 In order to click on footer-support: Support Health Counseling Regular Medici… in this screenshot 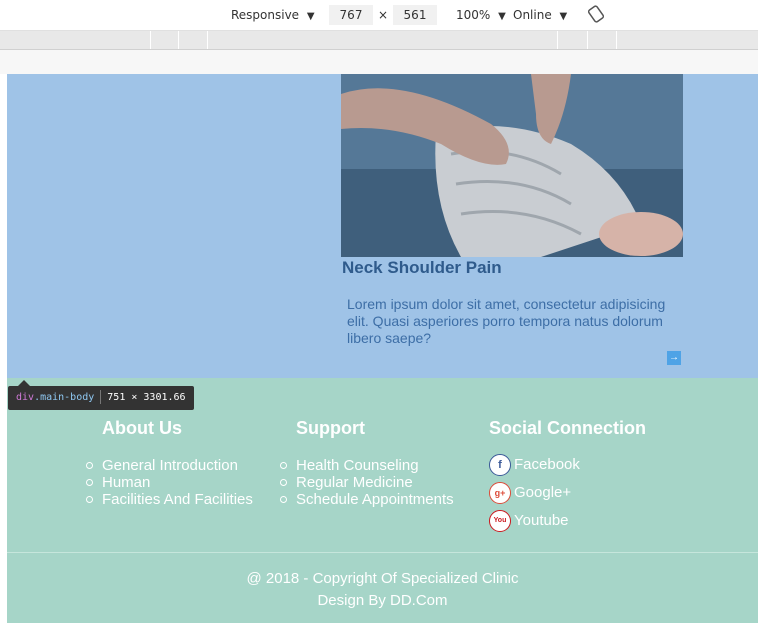, I will do `click(367, 463)`.